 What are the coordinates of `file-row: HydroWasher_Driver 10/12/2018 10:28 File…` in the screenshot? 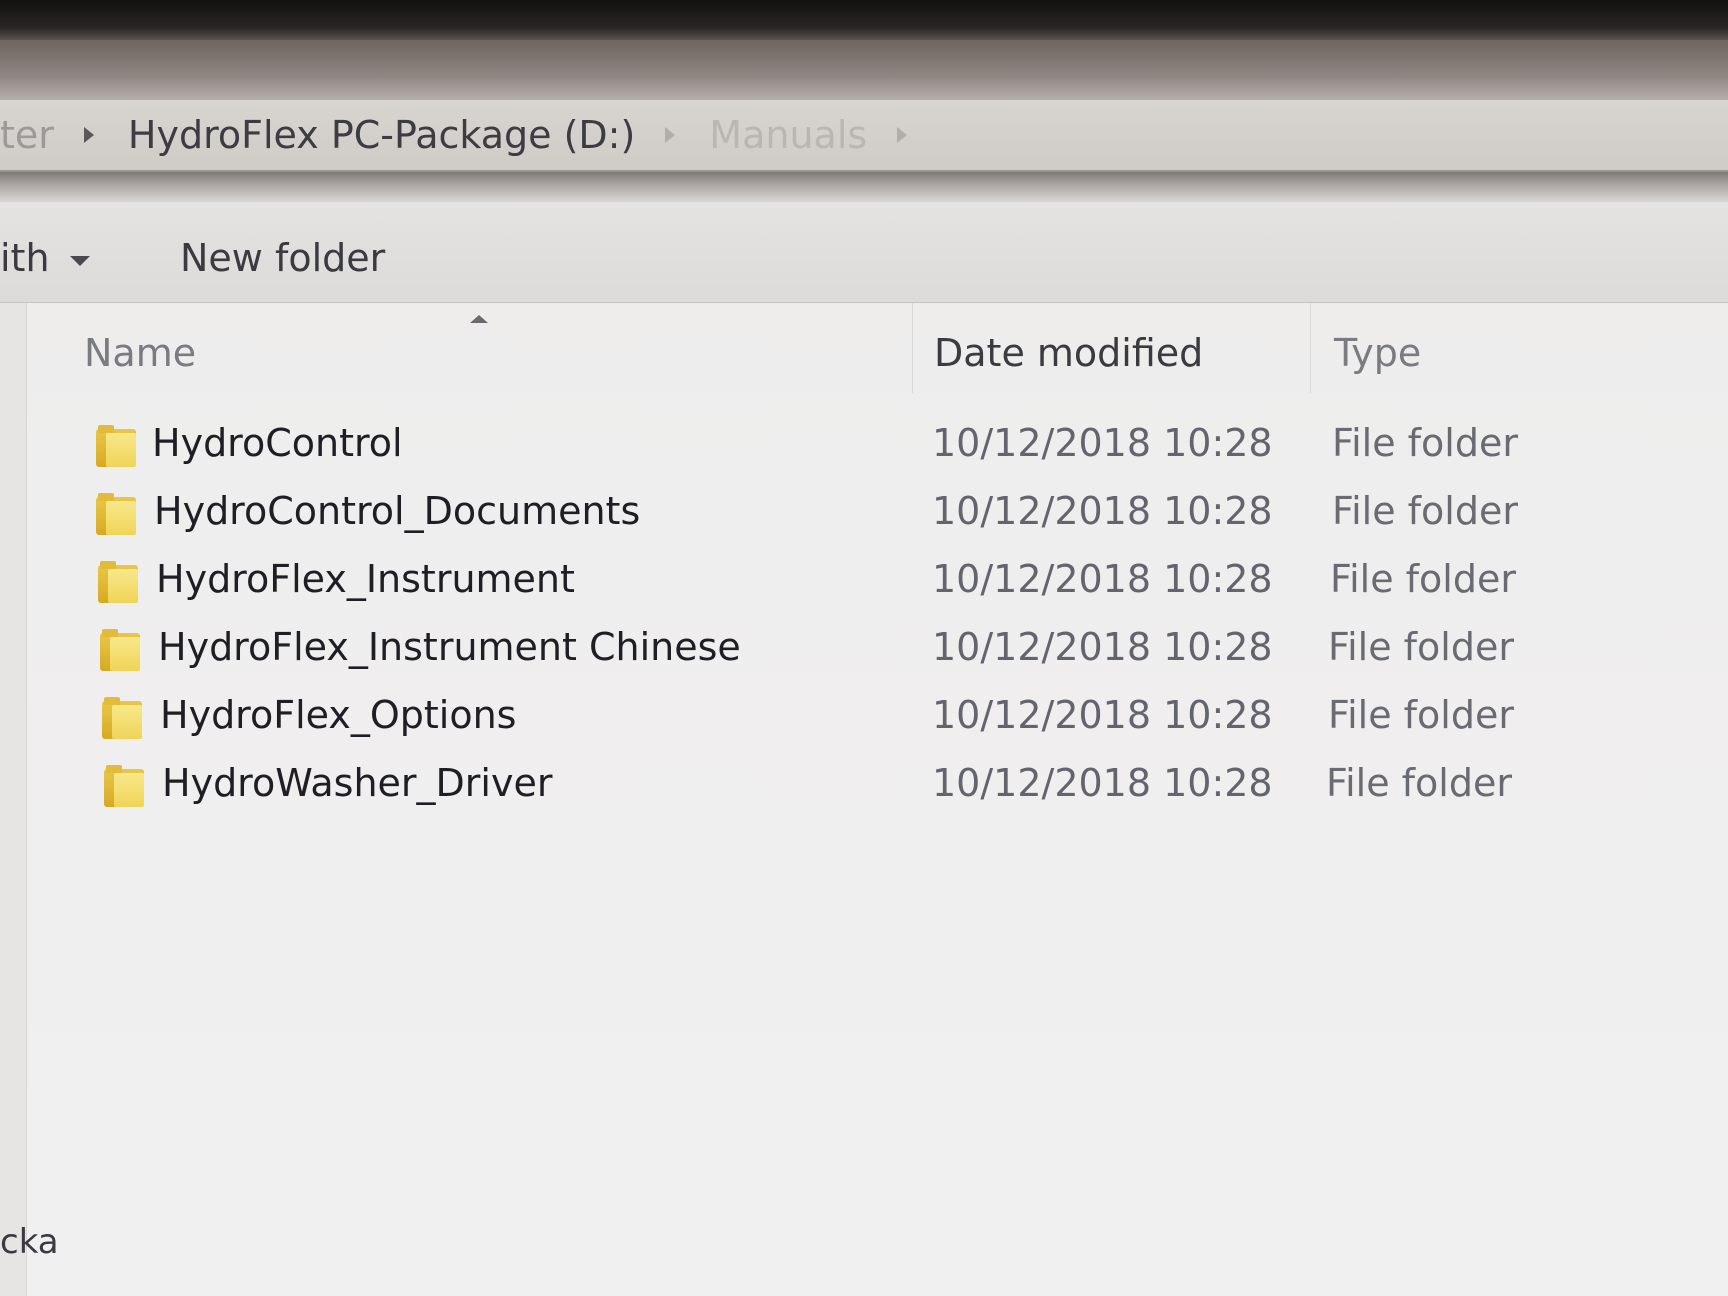 It's located at (864, 785).